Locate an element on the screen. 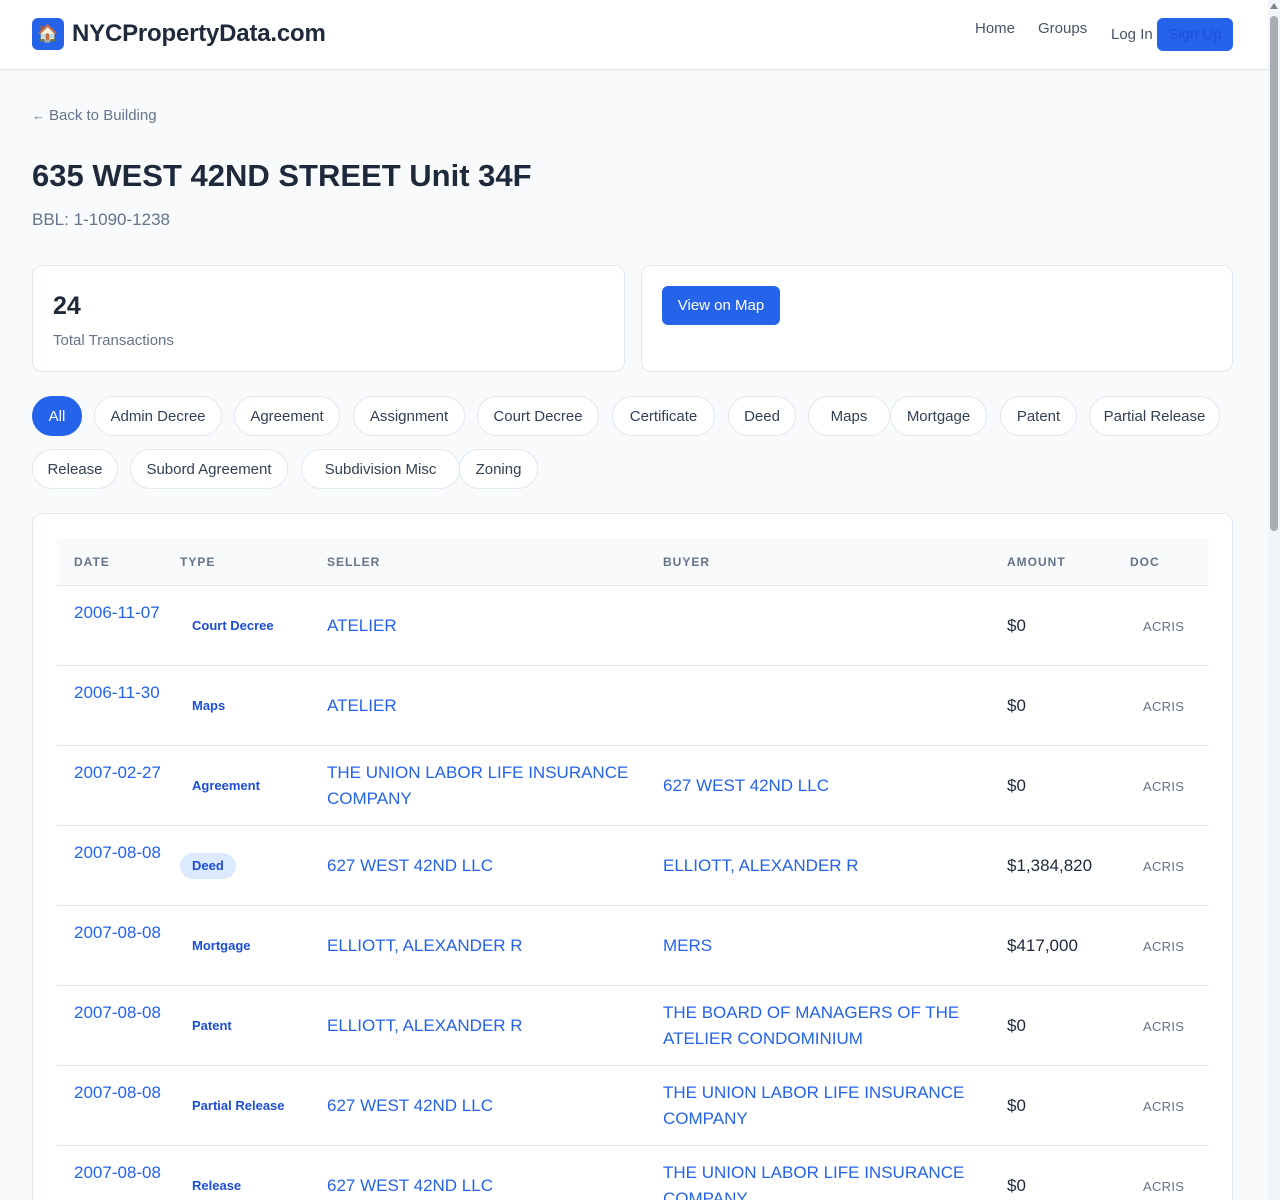  transaction-date-link: 2006-11-07 is located at coordinates (119, 613).